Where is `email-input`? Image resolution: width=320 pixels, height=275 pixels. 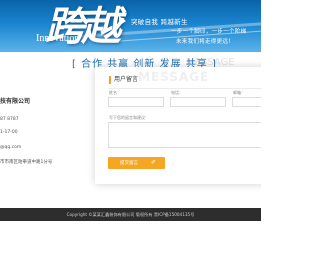 email-input is located at coordinates (246, 102).